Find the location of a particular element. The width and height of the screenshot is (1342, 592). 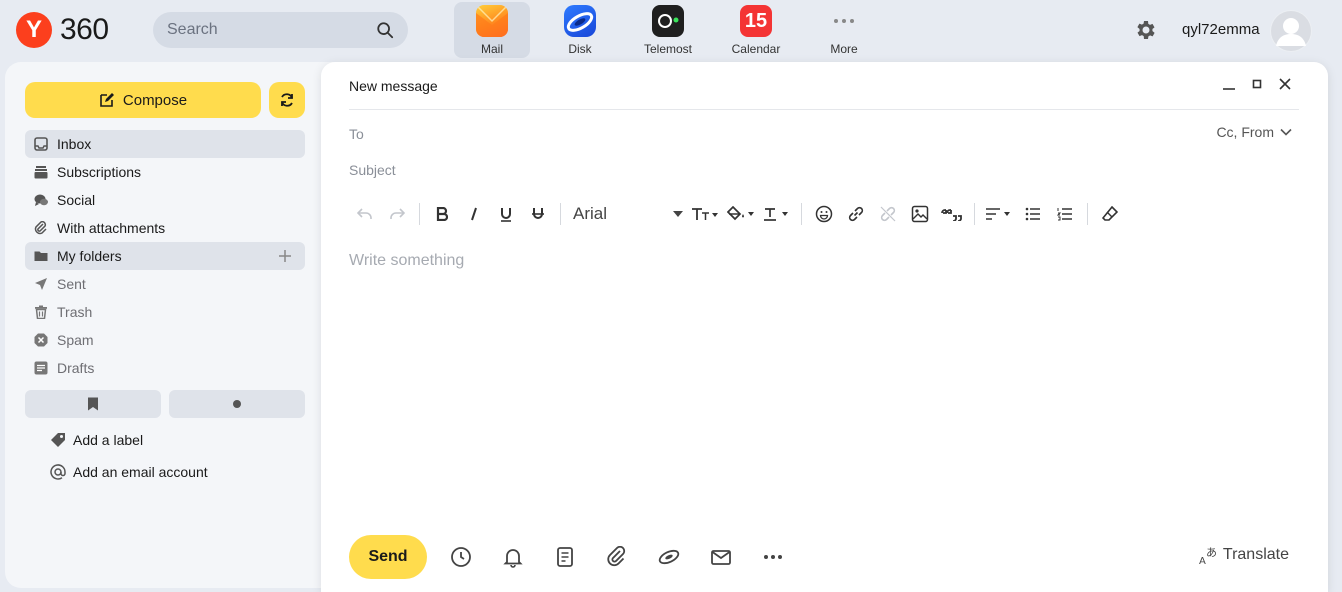

document-template-icon is located at coordinates (565, 557).